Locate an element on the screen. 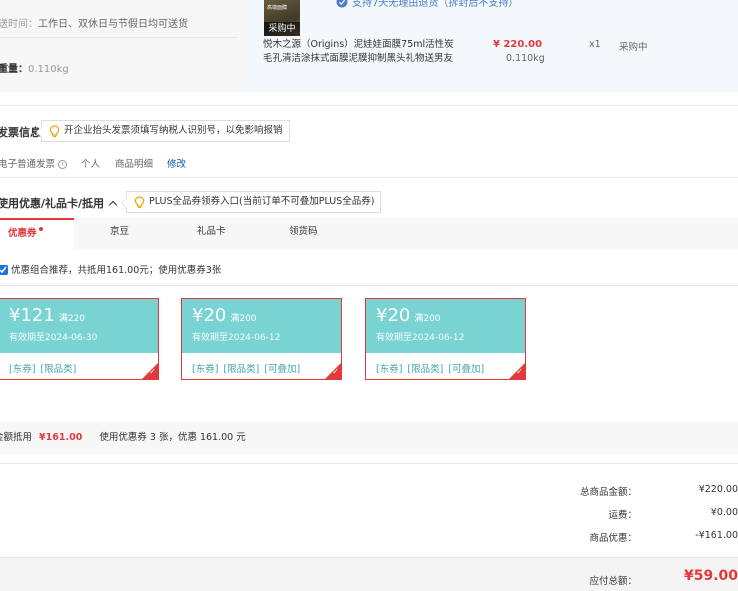  coupon-card: ¥121 满220 有效期至2024-06-30 [东券] [限品类] ✓ is located at coordinates (79, 339).